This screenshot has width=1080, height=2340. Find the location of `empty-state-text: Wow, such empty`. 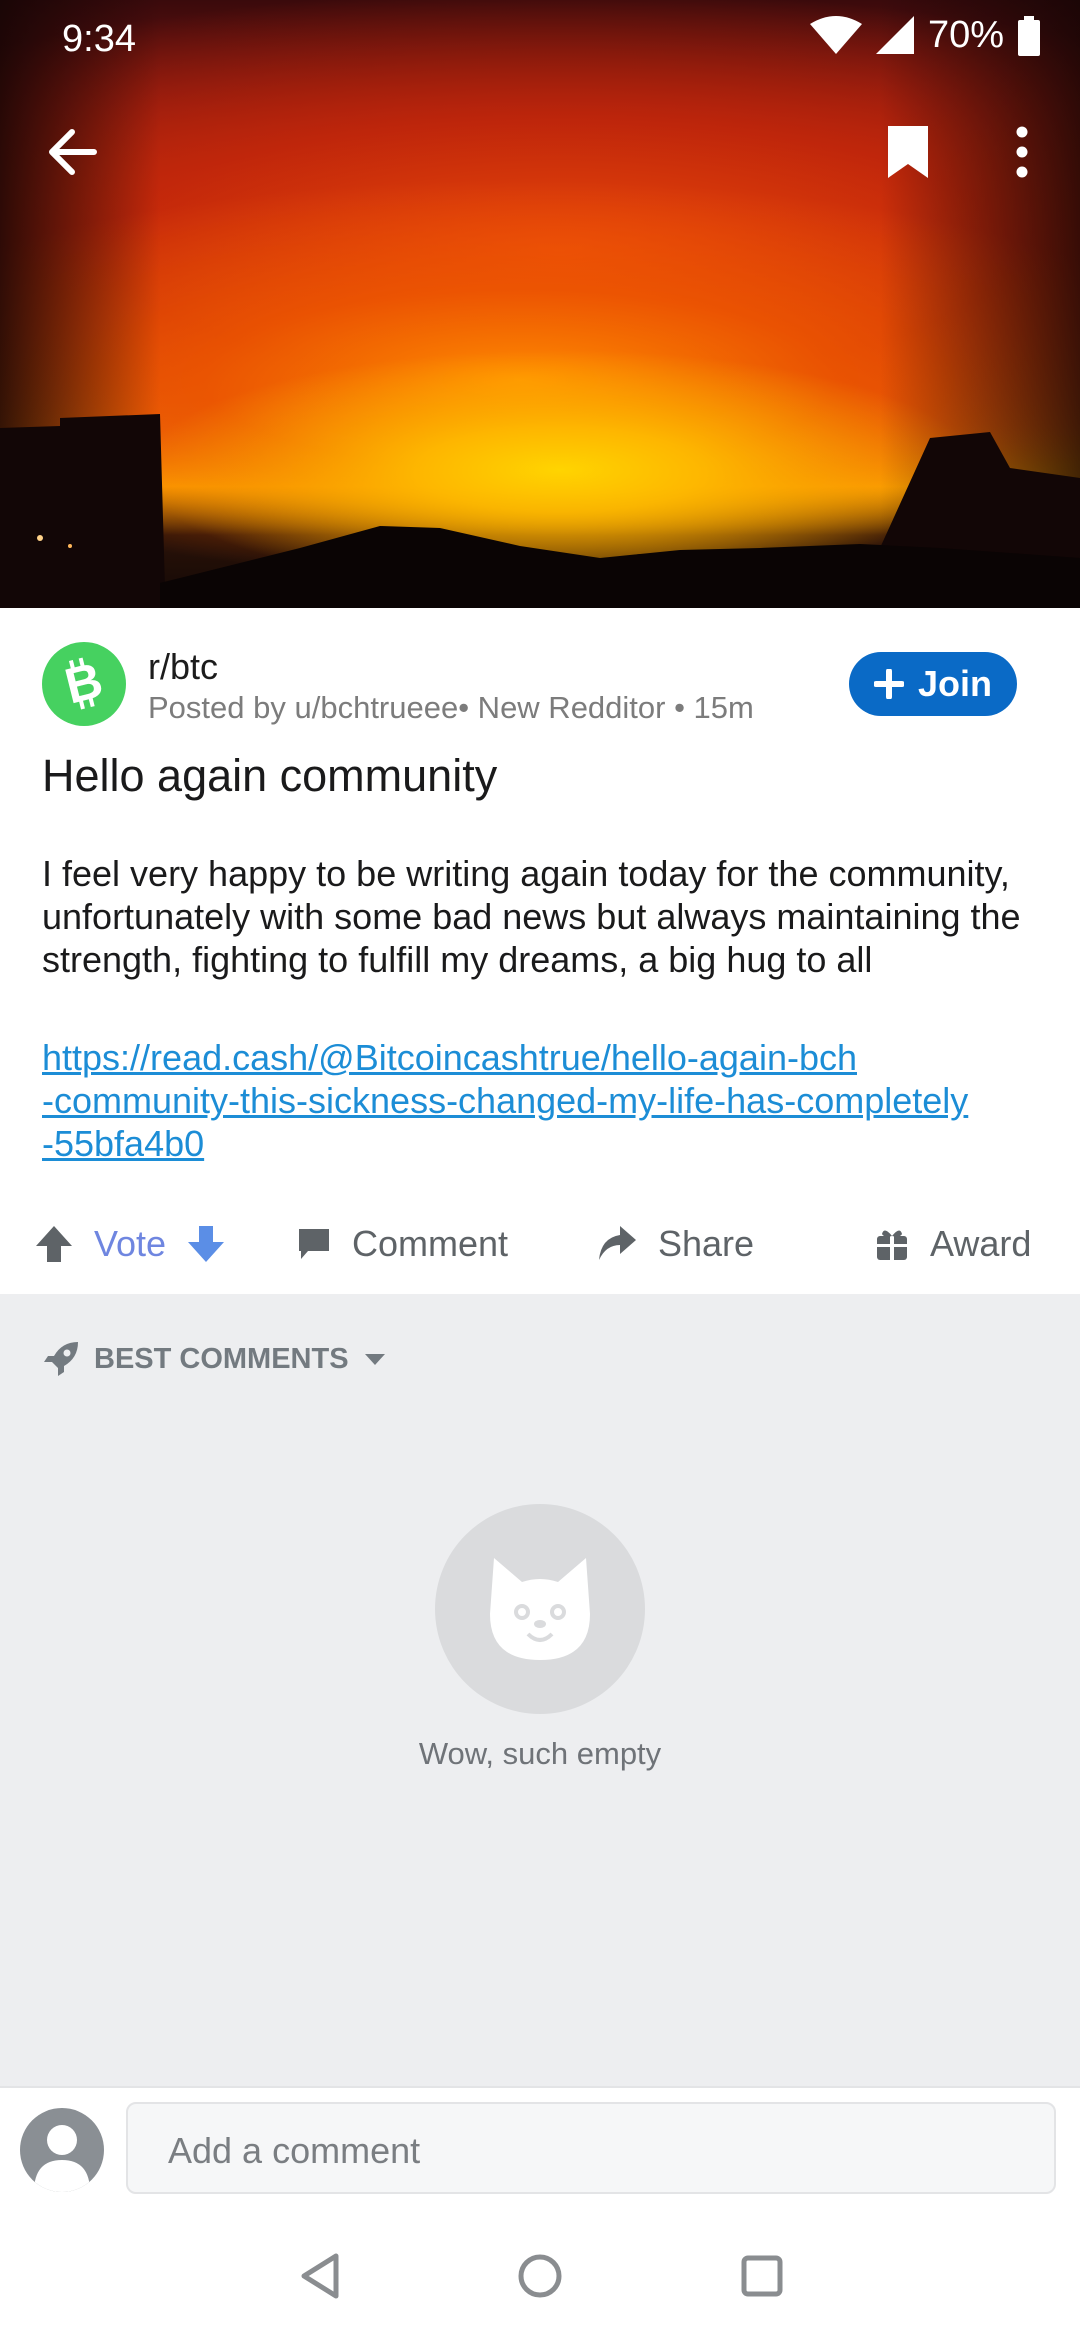

empty-state-text: Wow, such empty is located at coordinates (540, 1753).